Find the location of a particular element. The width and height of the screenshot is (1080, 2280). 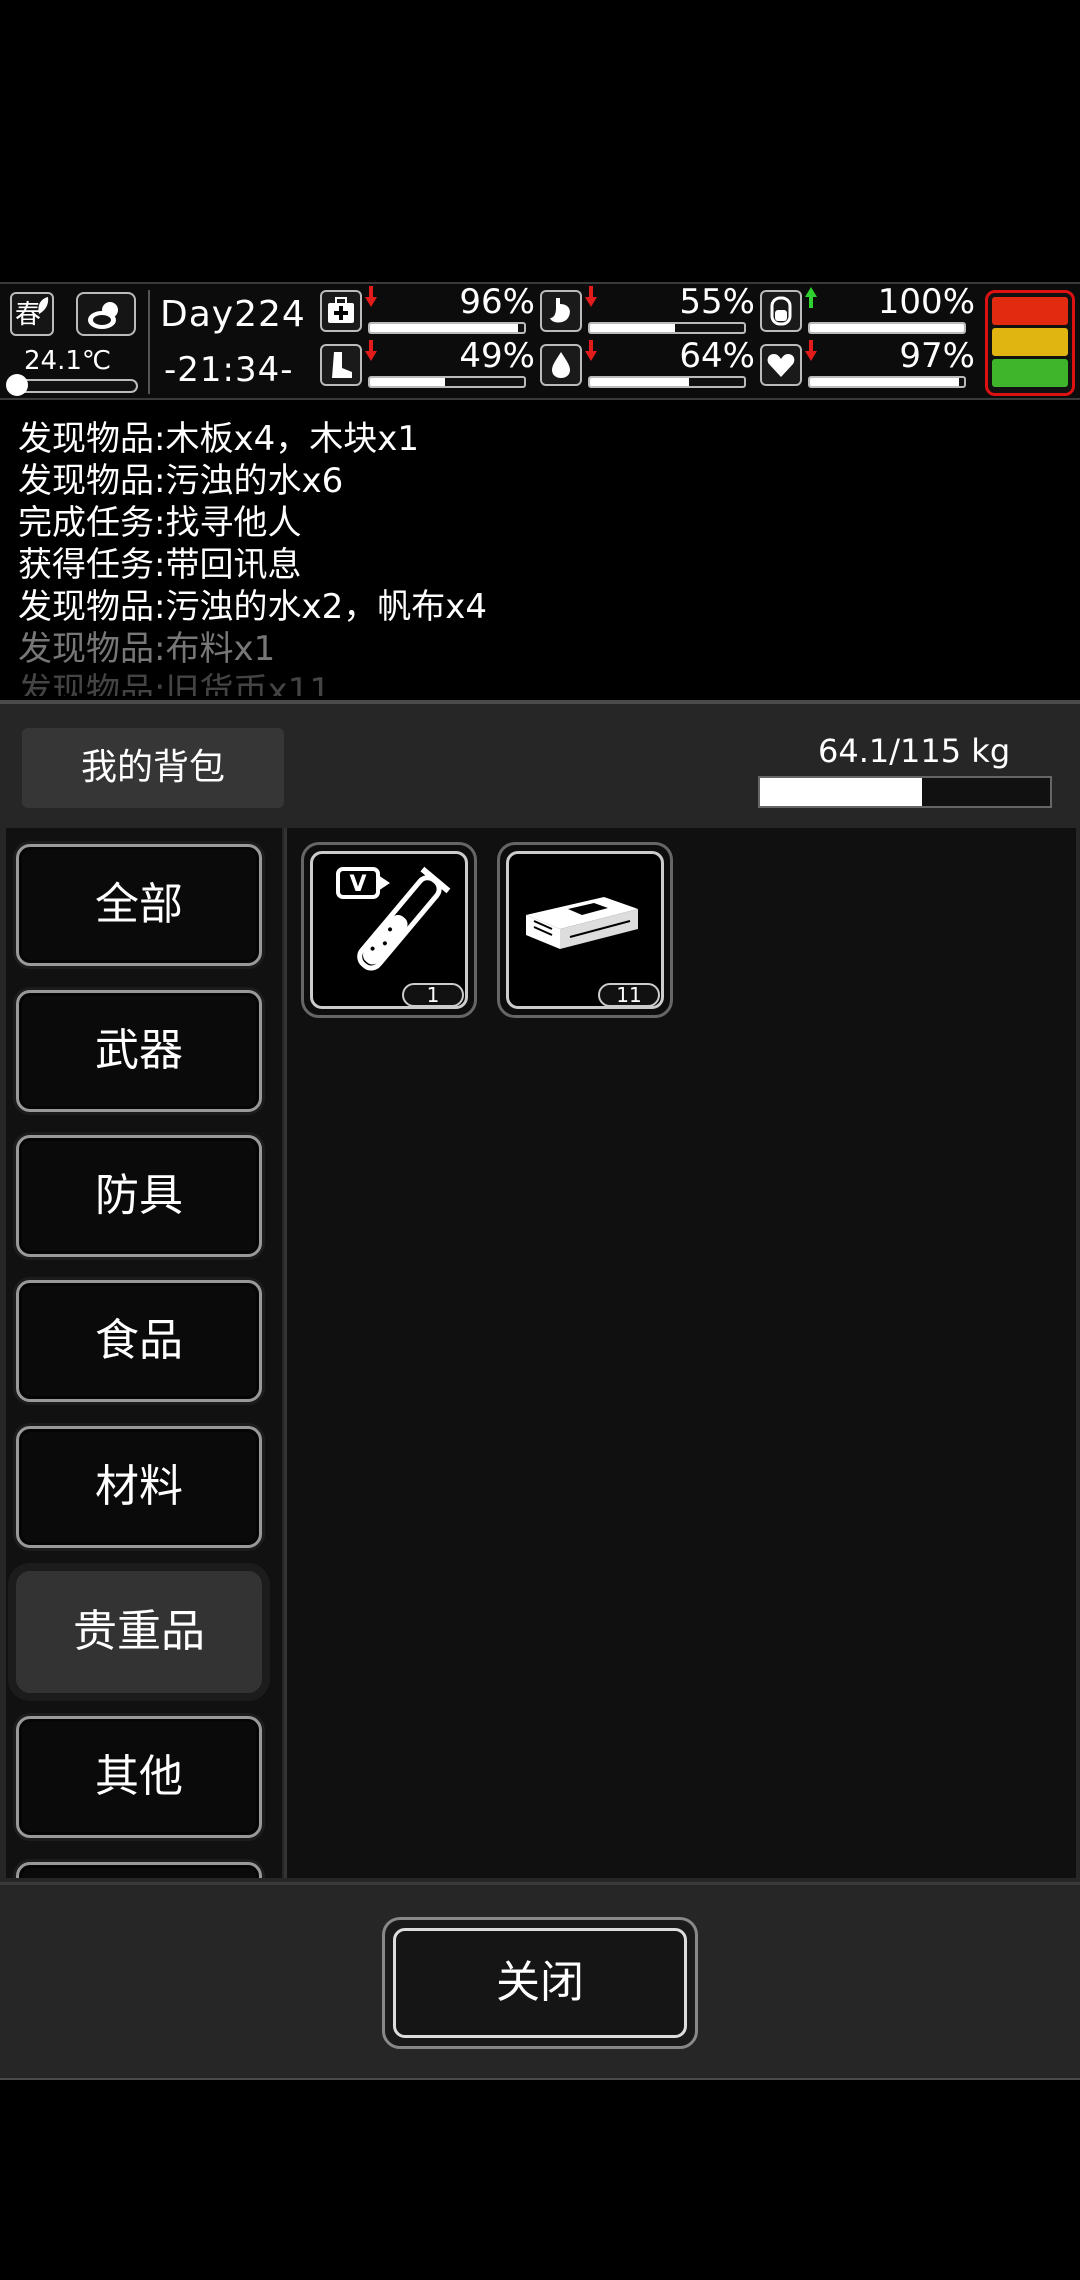

item-count: 1 is located at coordinates (433, 995).